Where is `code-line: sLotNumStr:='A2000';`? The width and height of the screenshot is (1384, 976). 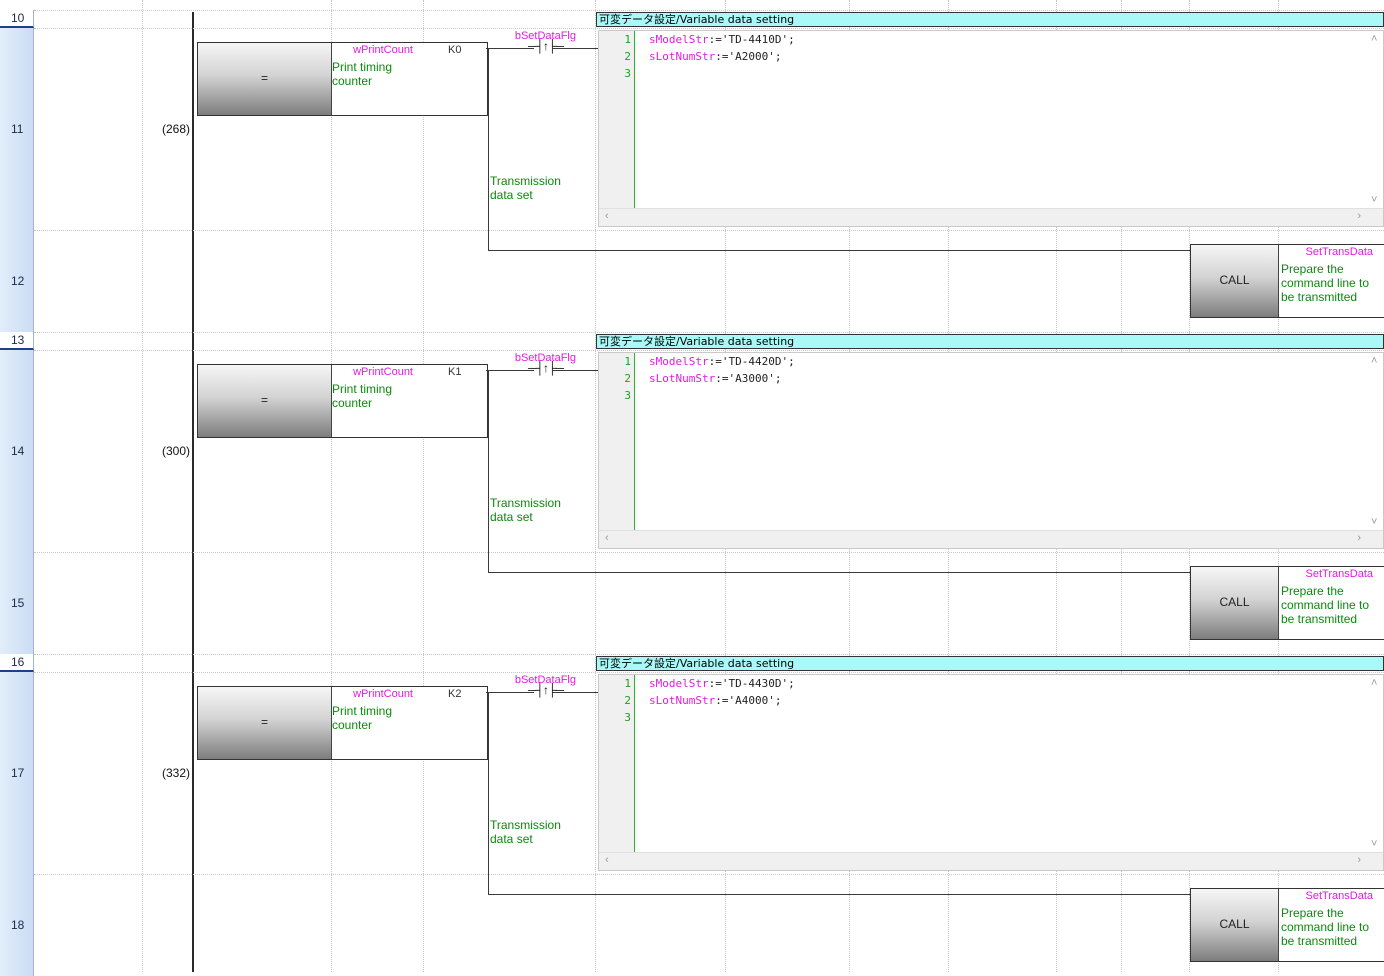 code-line: sLotNumStr:='A2000'; is located at coordinates (715, 56).